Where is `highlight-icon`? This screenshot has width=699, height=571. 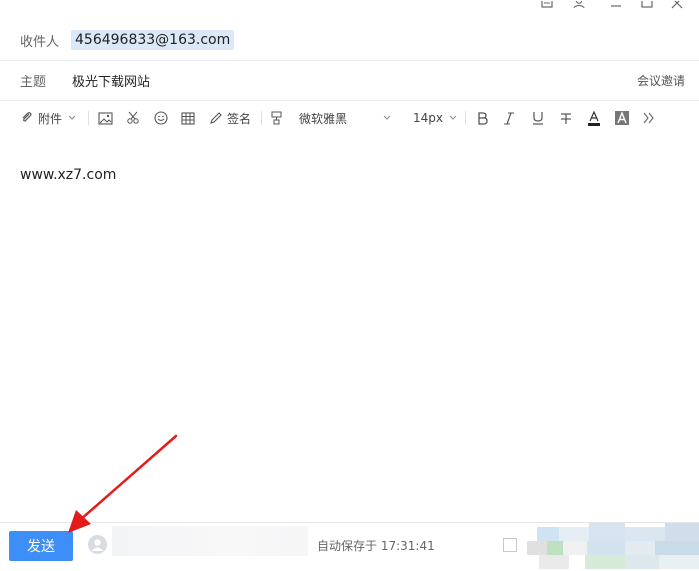
highlight-icon is located at coordinates (622, 118).